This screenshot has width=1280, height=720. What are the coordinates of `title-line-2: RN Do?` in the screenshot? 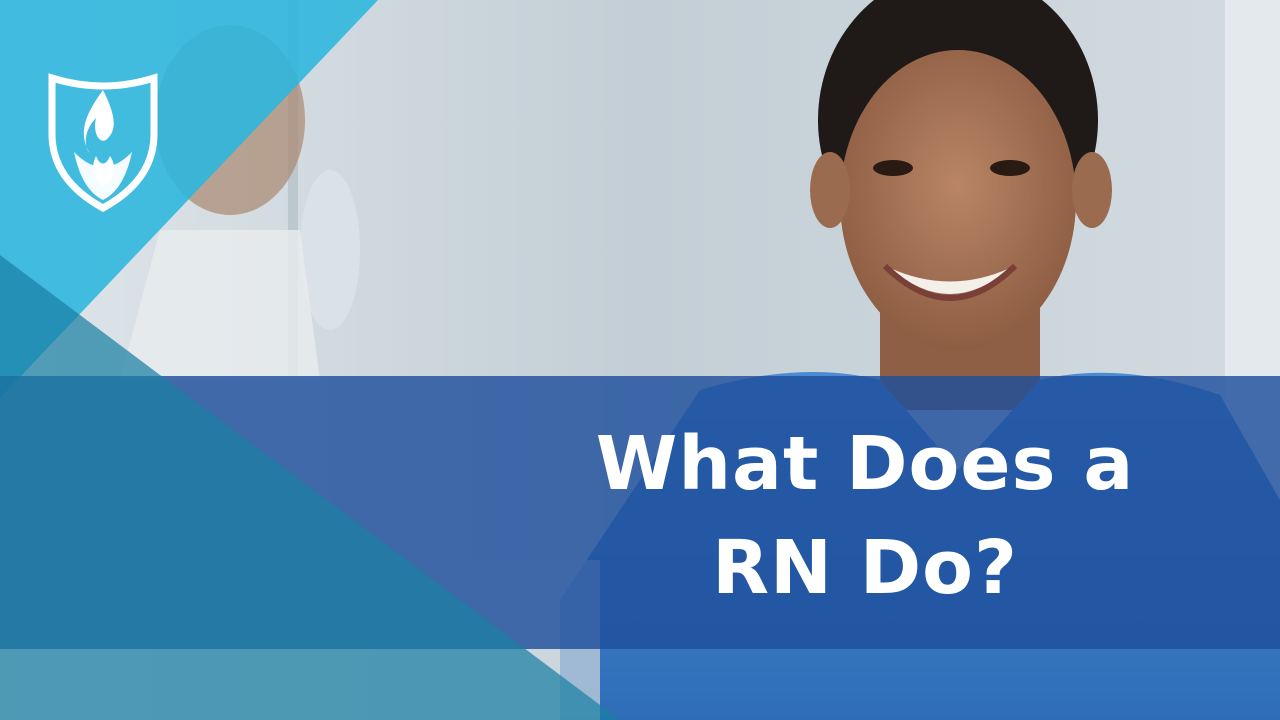 It's located at (865, 568).